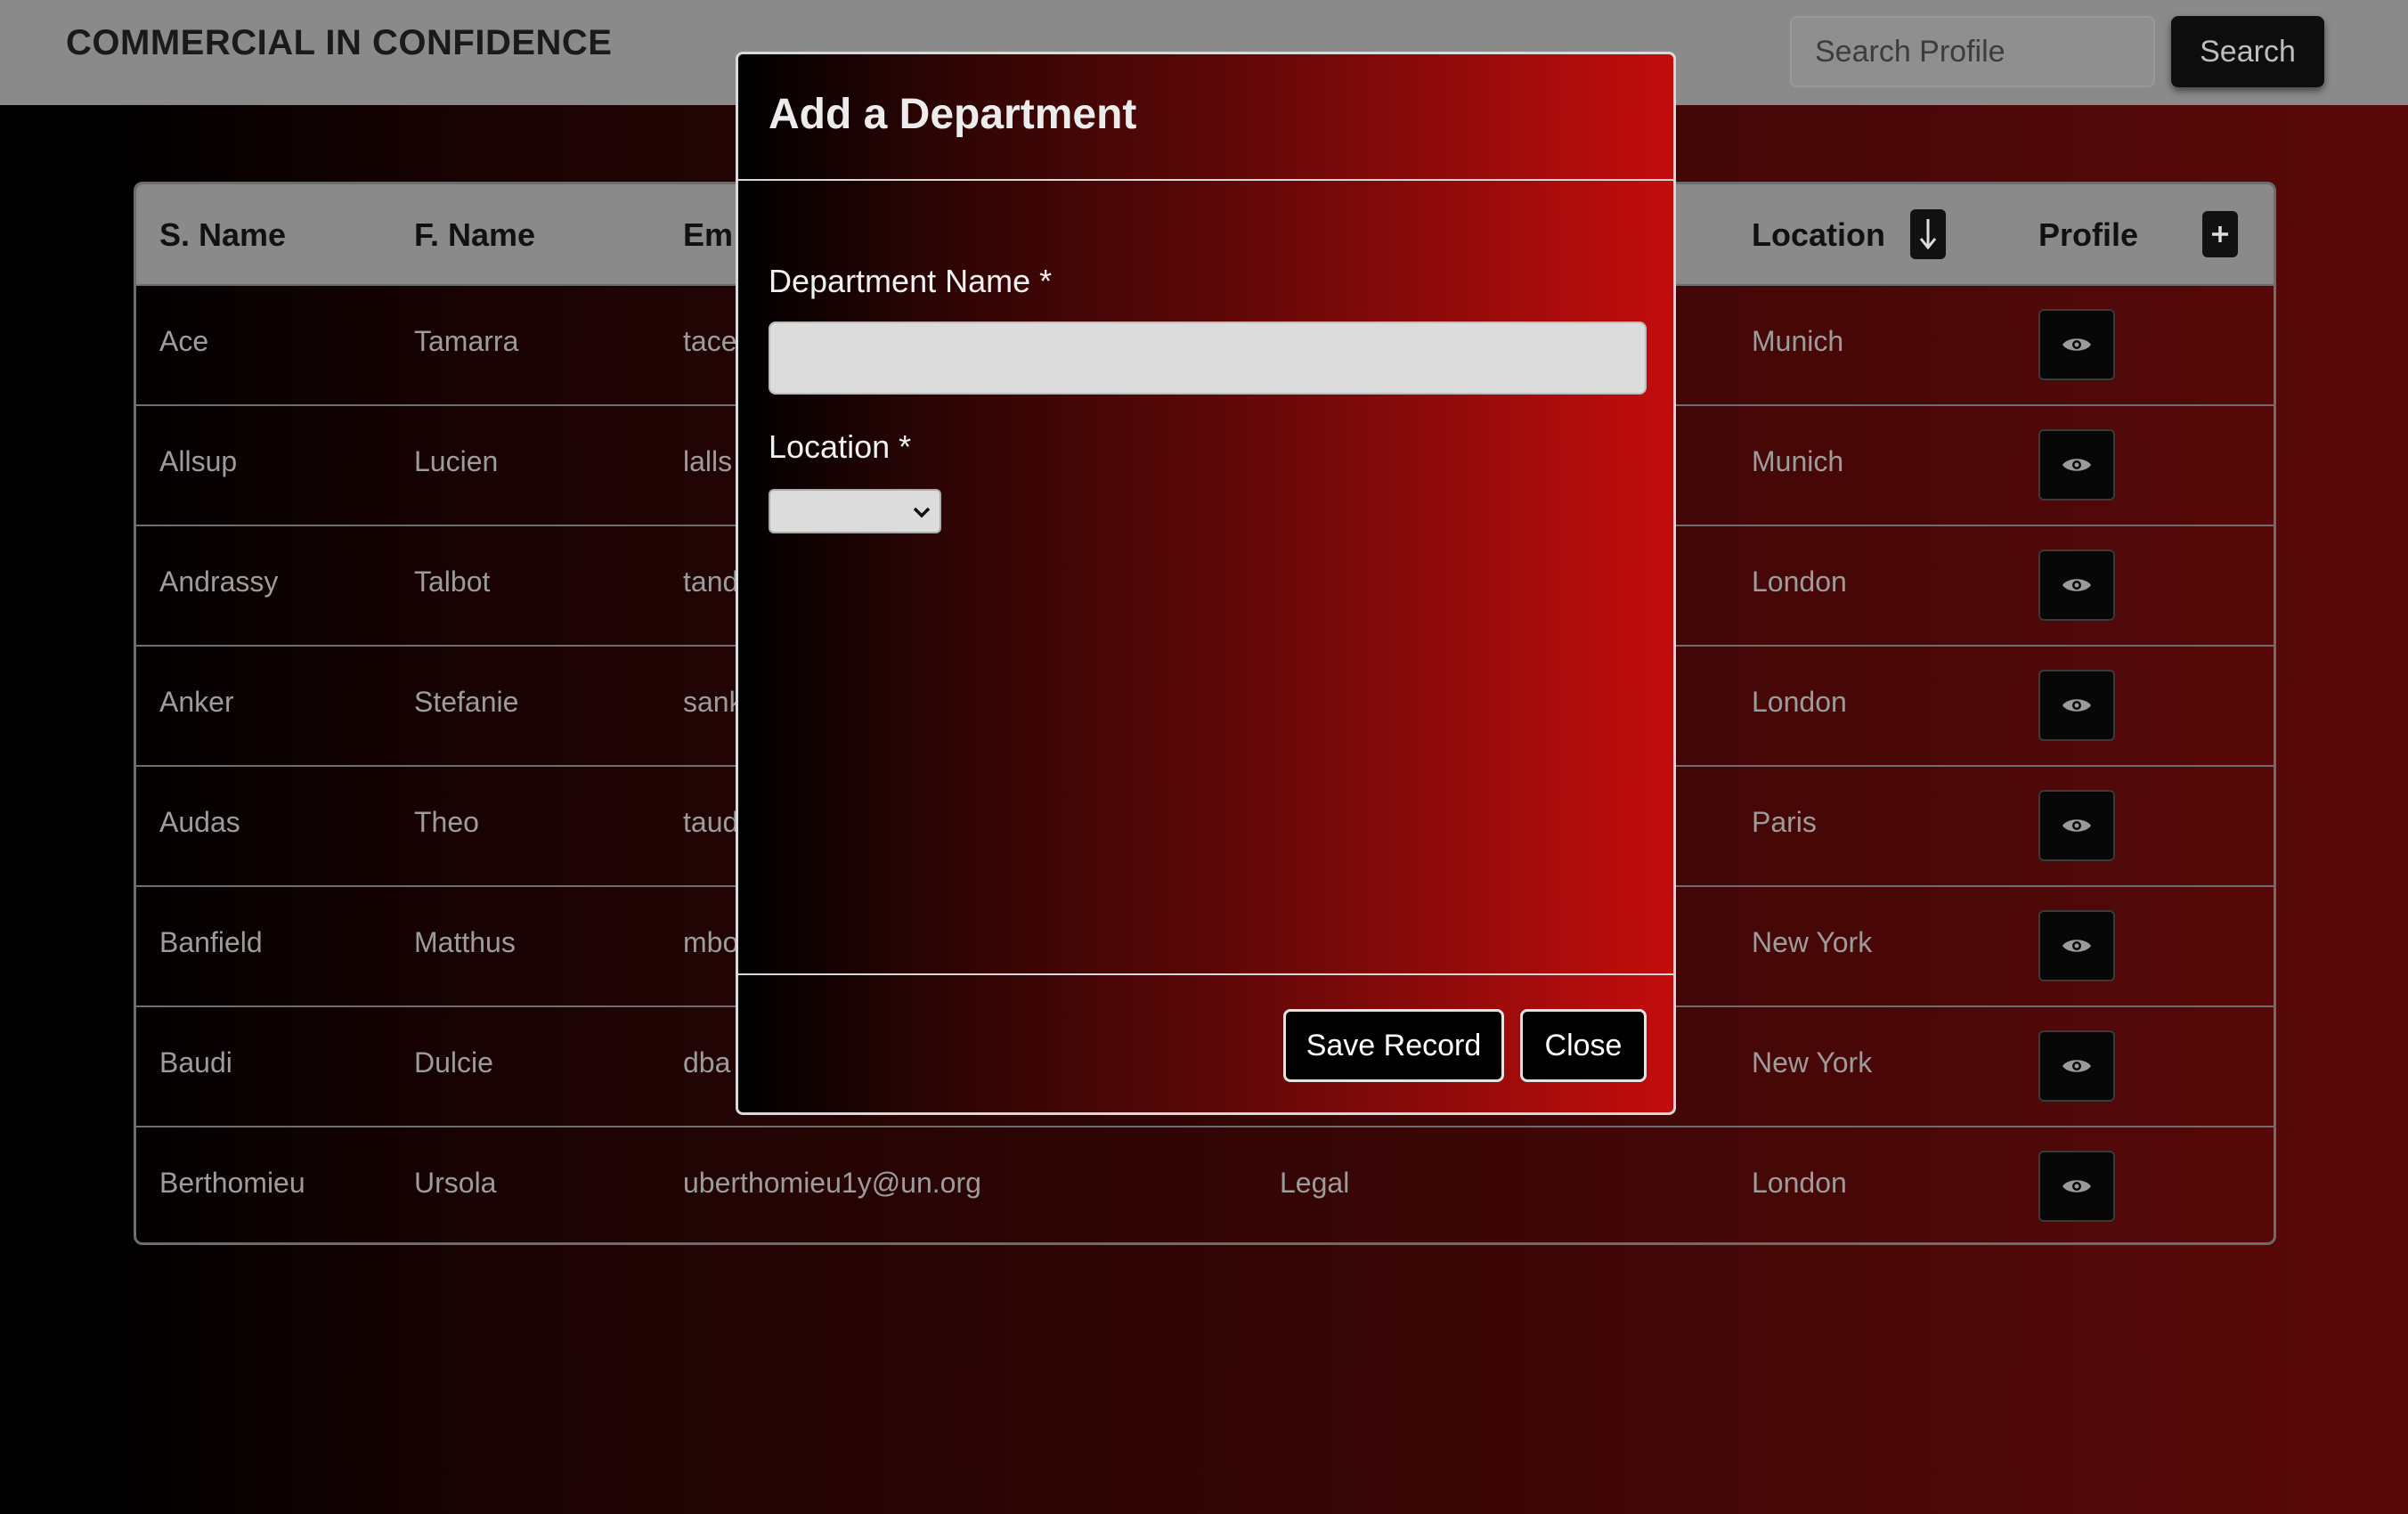 This screenshot has height=1514, width=2408. What do you see at coordinates (1205, 180) in the screenshot?
I see `modal-header-divider` at bounding box center [1205, 180].